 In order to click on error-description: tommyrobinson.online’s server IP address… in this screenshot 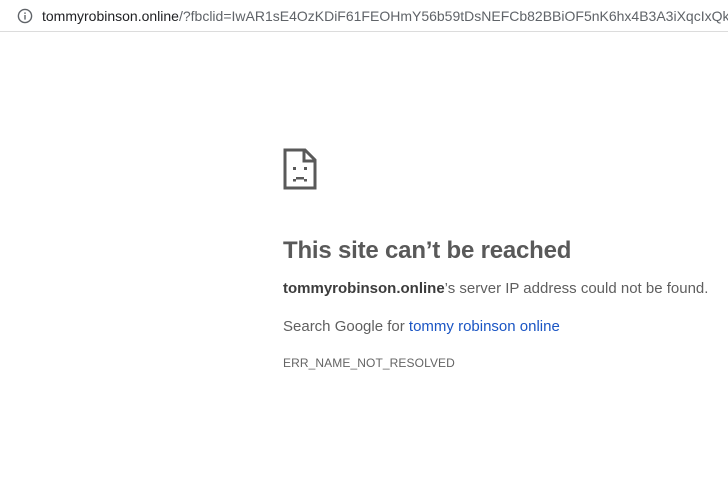, I will do `click(503, 289)`.